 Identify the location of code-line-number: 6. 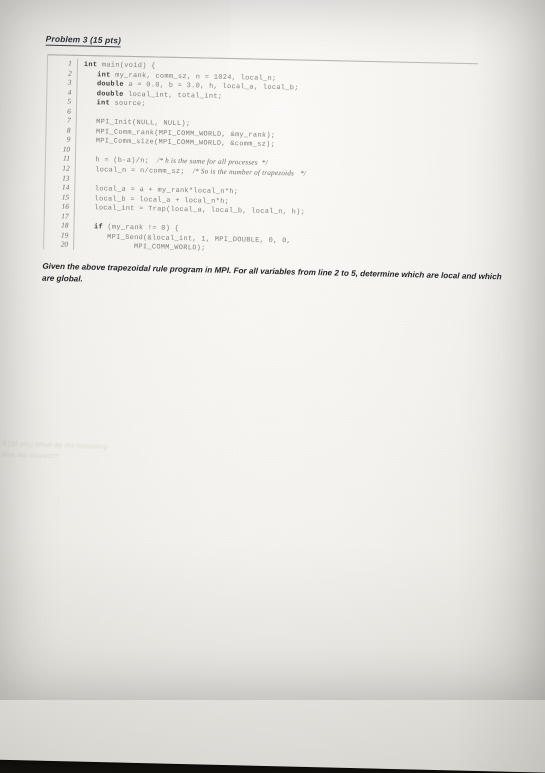
(69, 111).